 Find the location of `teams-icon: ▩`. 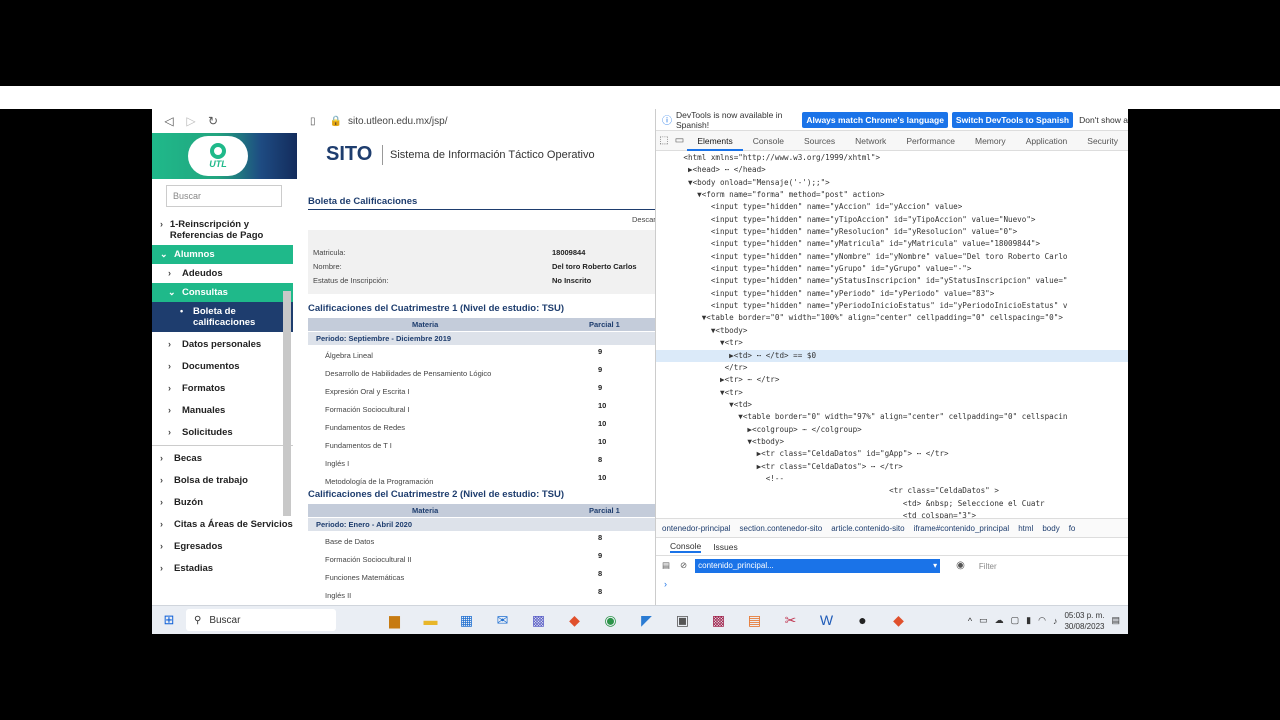

teams-icon: ▩ is located at coordinates (538, 620).